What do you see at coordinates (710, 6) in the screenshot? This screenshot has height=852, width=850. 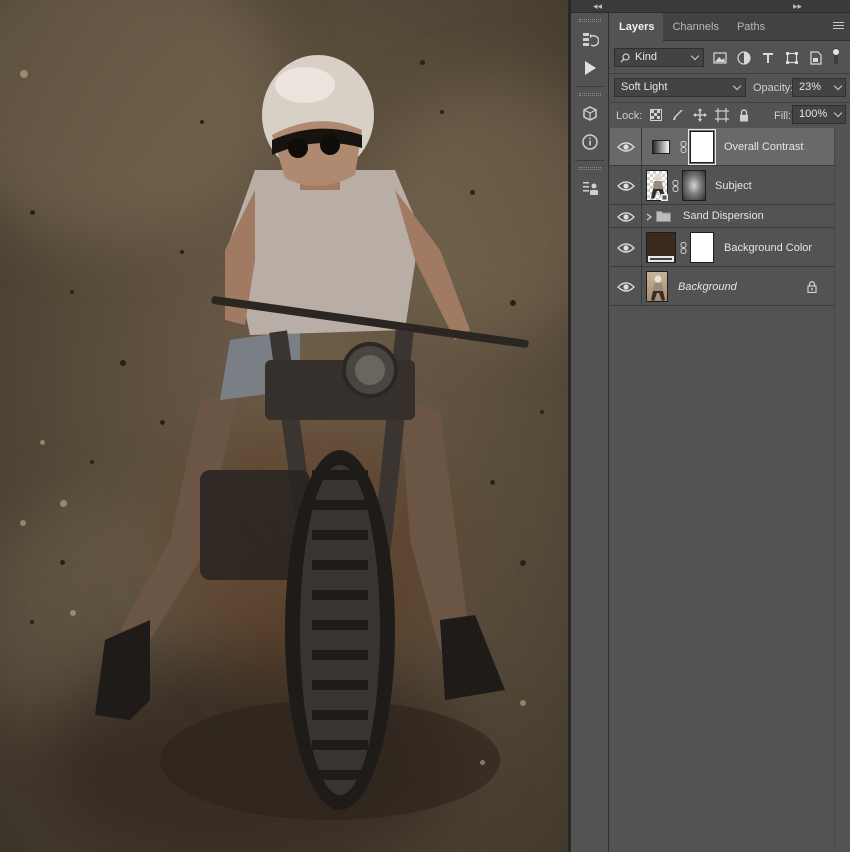 I see `panel-dock-header: ◂◂ ▸▸` at bounding box center [710, 6].